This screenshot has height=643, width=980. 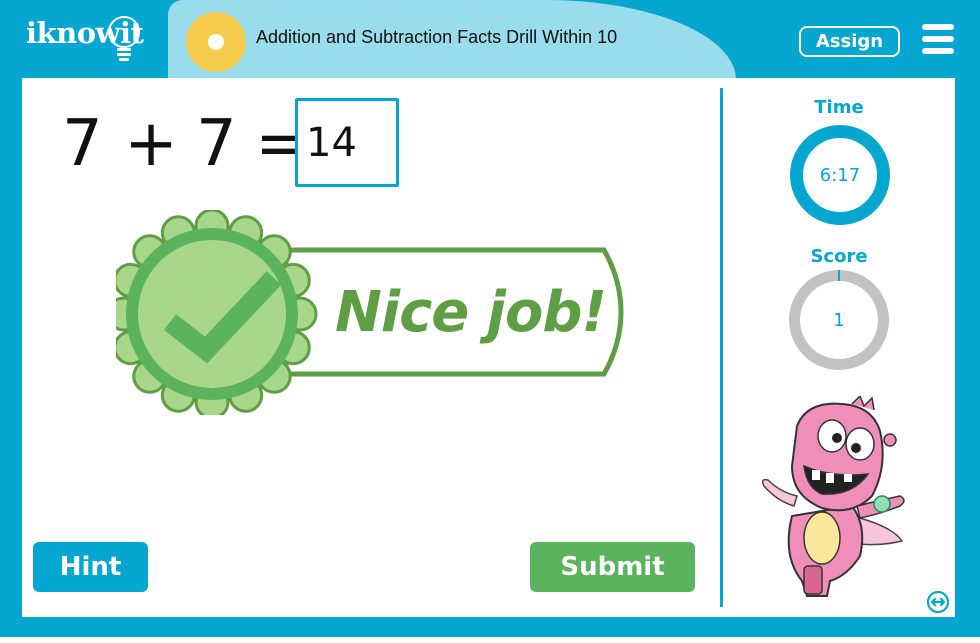 I want to click on expand-horizontal-glyph, so click(x=938, y=602).